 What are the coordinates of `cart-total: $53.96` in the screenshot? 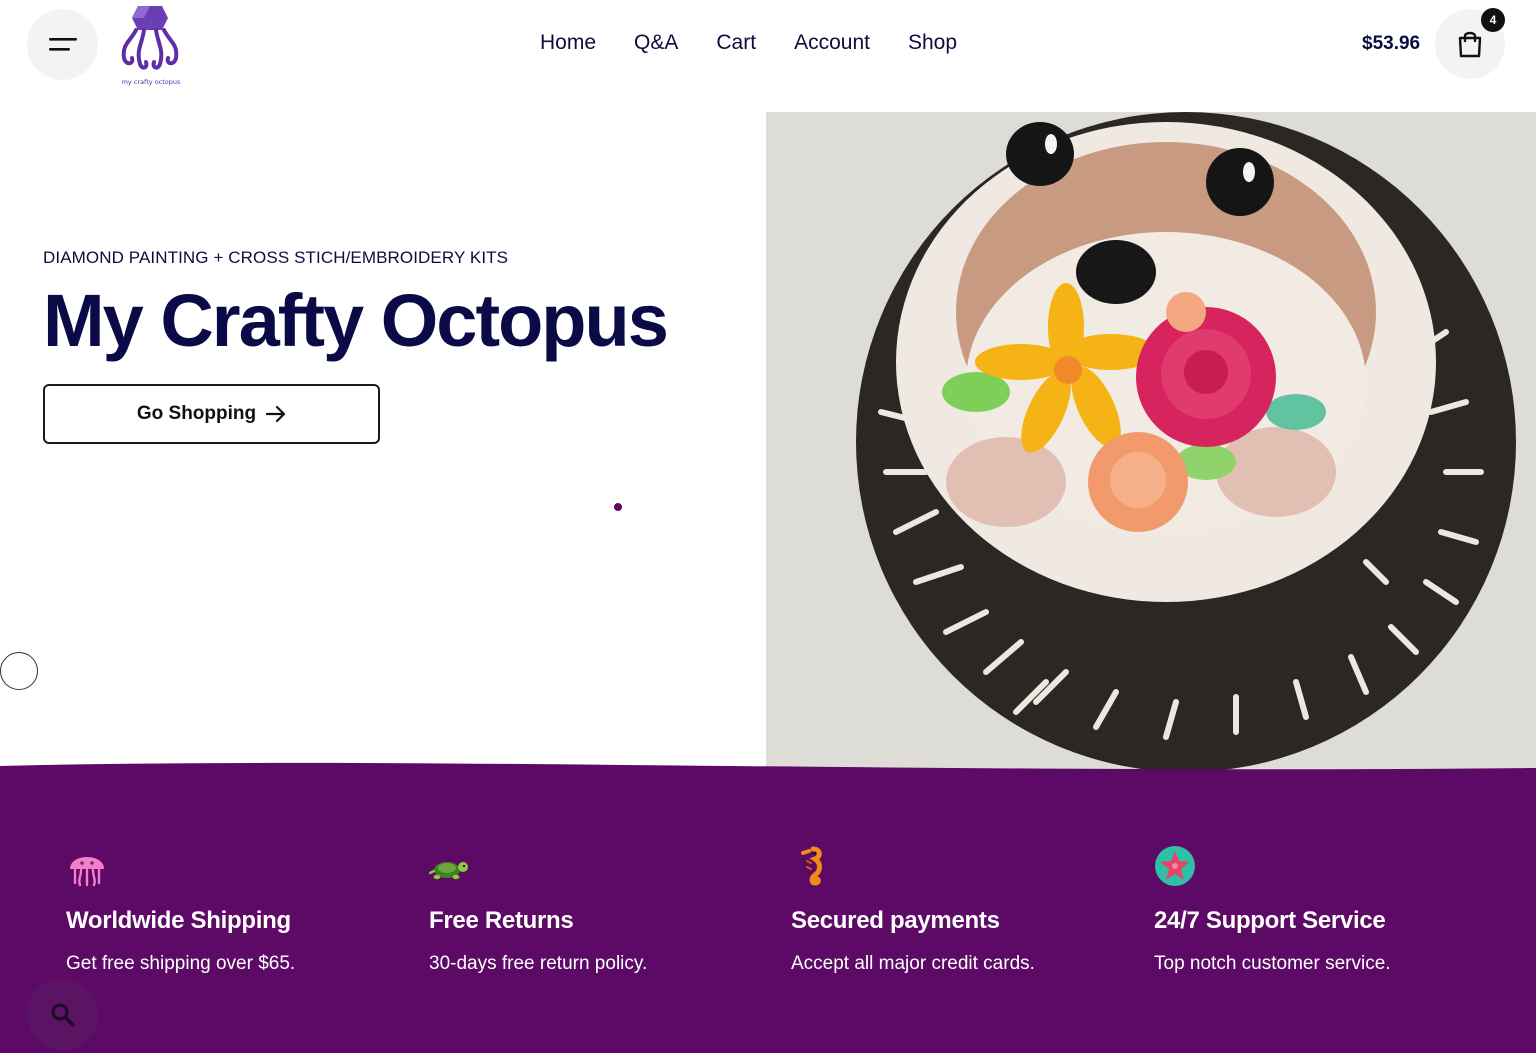 It's located at (1391, 44).